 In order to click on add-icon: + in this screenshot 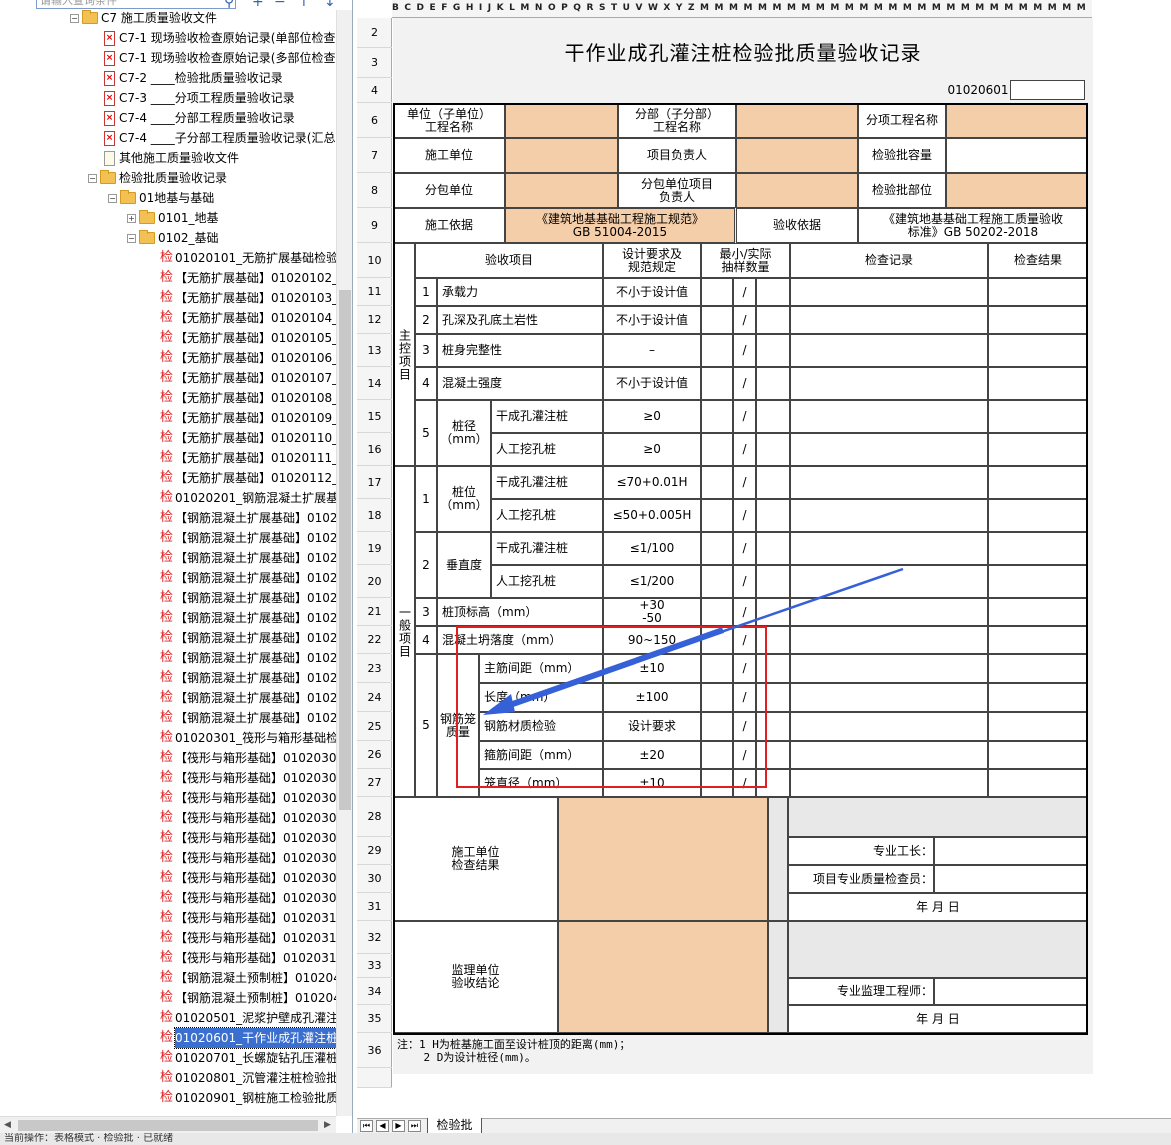, I will do `click(258, 4)`.